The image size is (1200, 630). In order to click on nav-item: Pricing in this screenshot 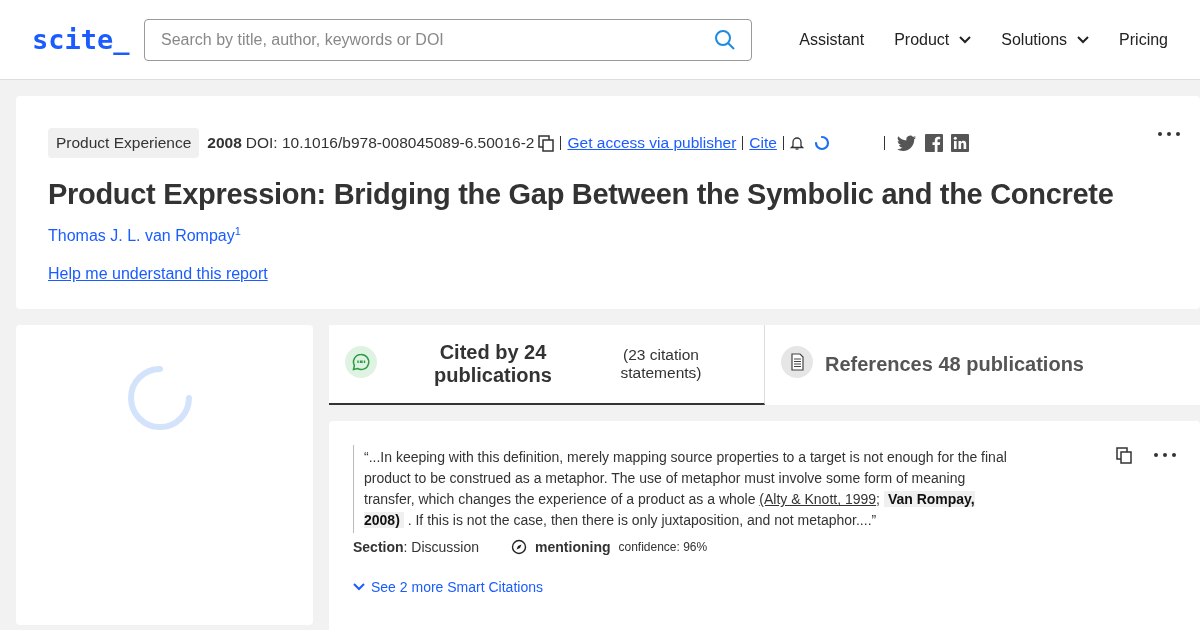, I will do `click(1143, 39)`.